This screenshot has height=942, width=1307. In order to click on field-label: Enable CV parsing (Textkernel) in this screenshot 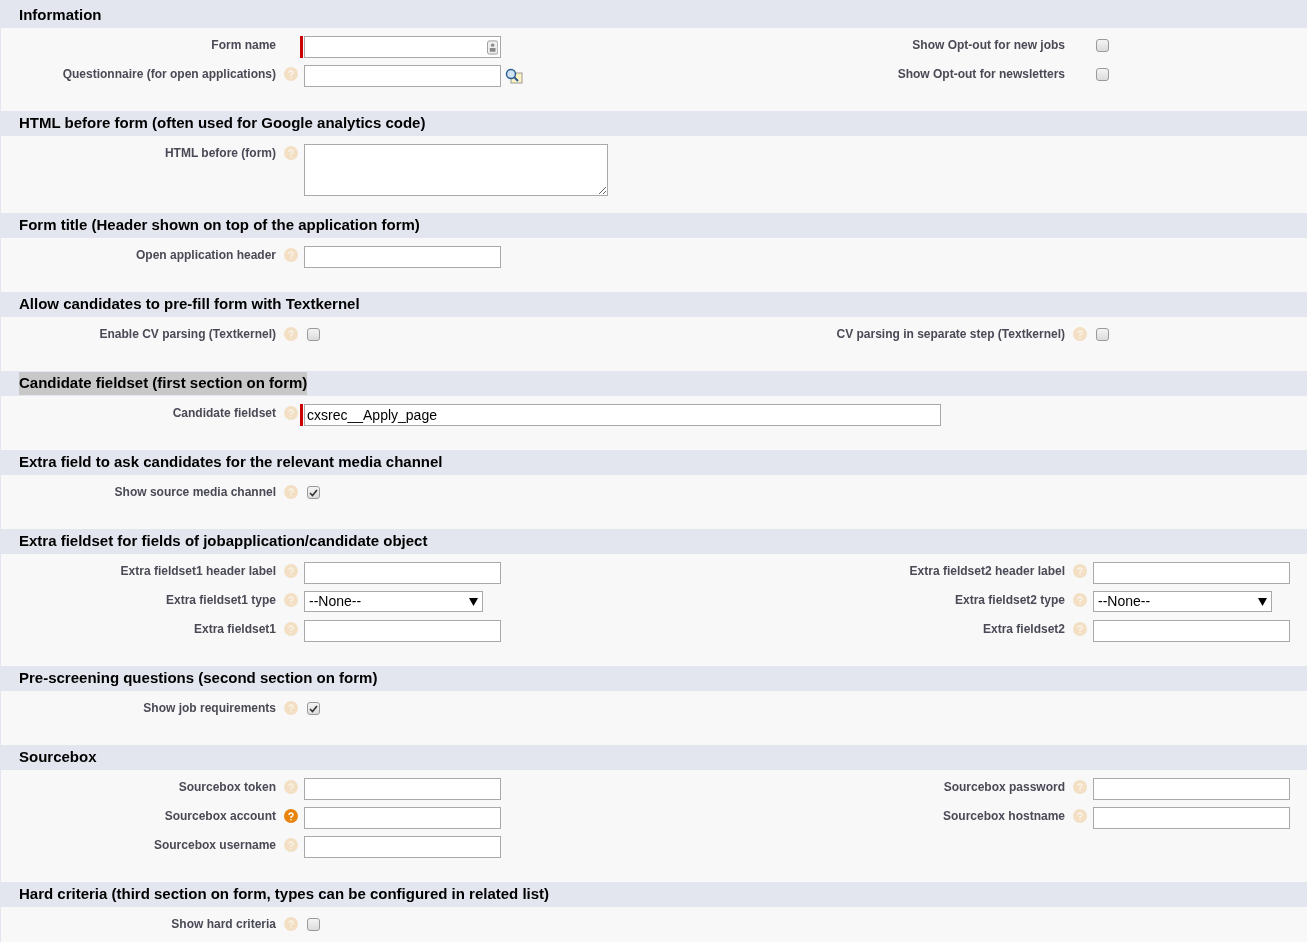, I will do `click(187, 334)`.